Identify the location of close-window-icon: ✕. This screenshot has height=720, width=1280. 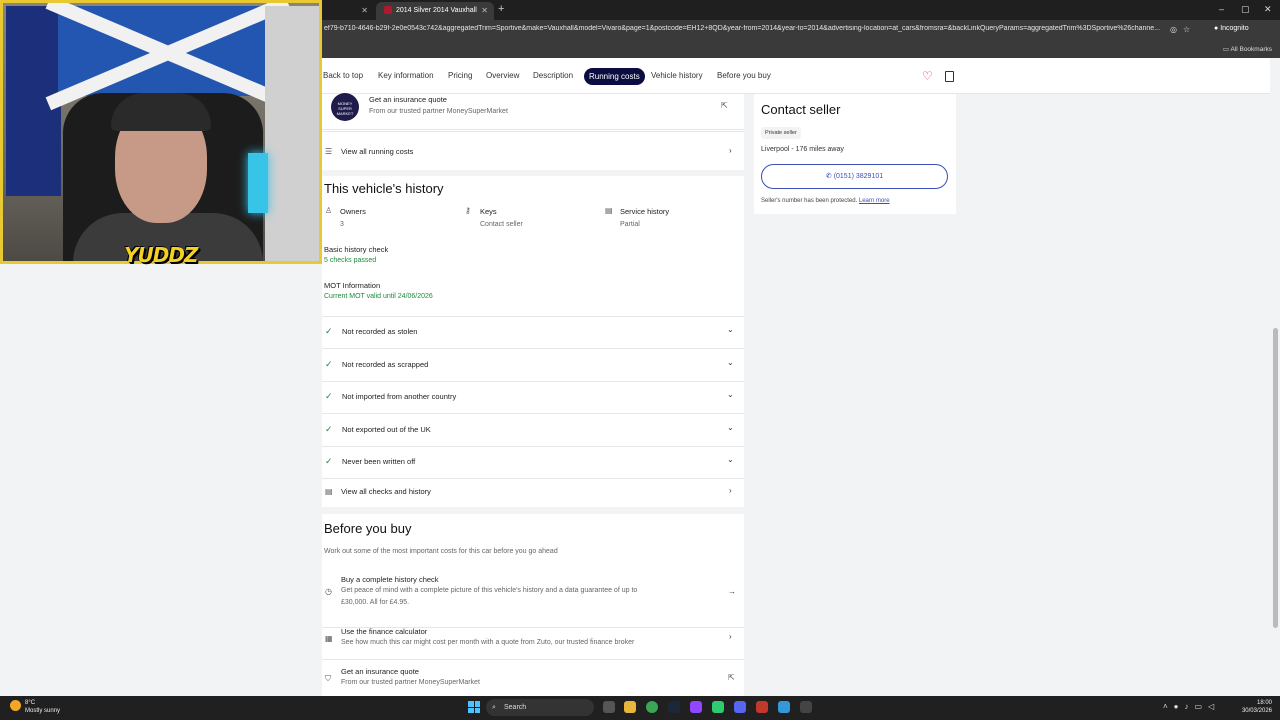
(1268, 9).